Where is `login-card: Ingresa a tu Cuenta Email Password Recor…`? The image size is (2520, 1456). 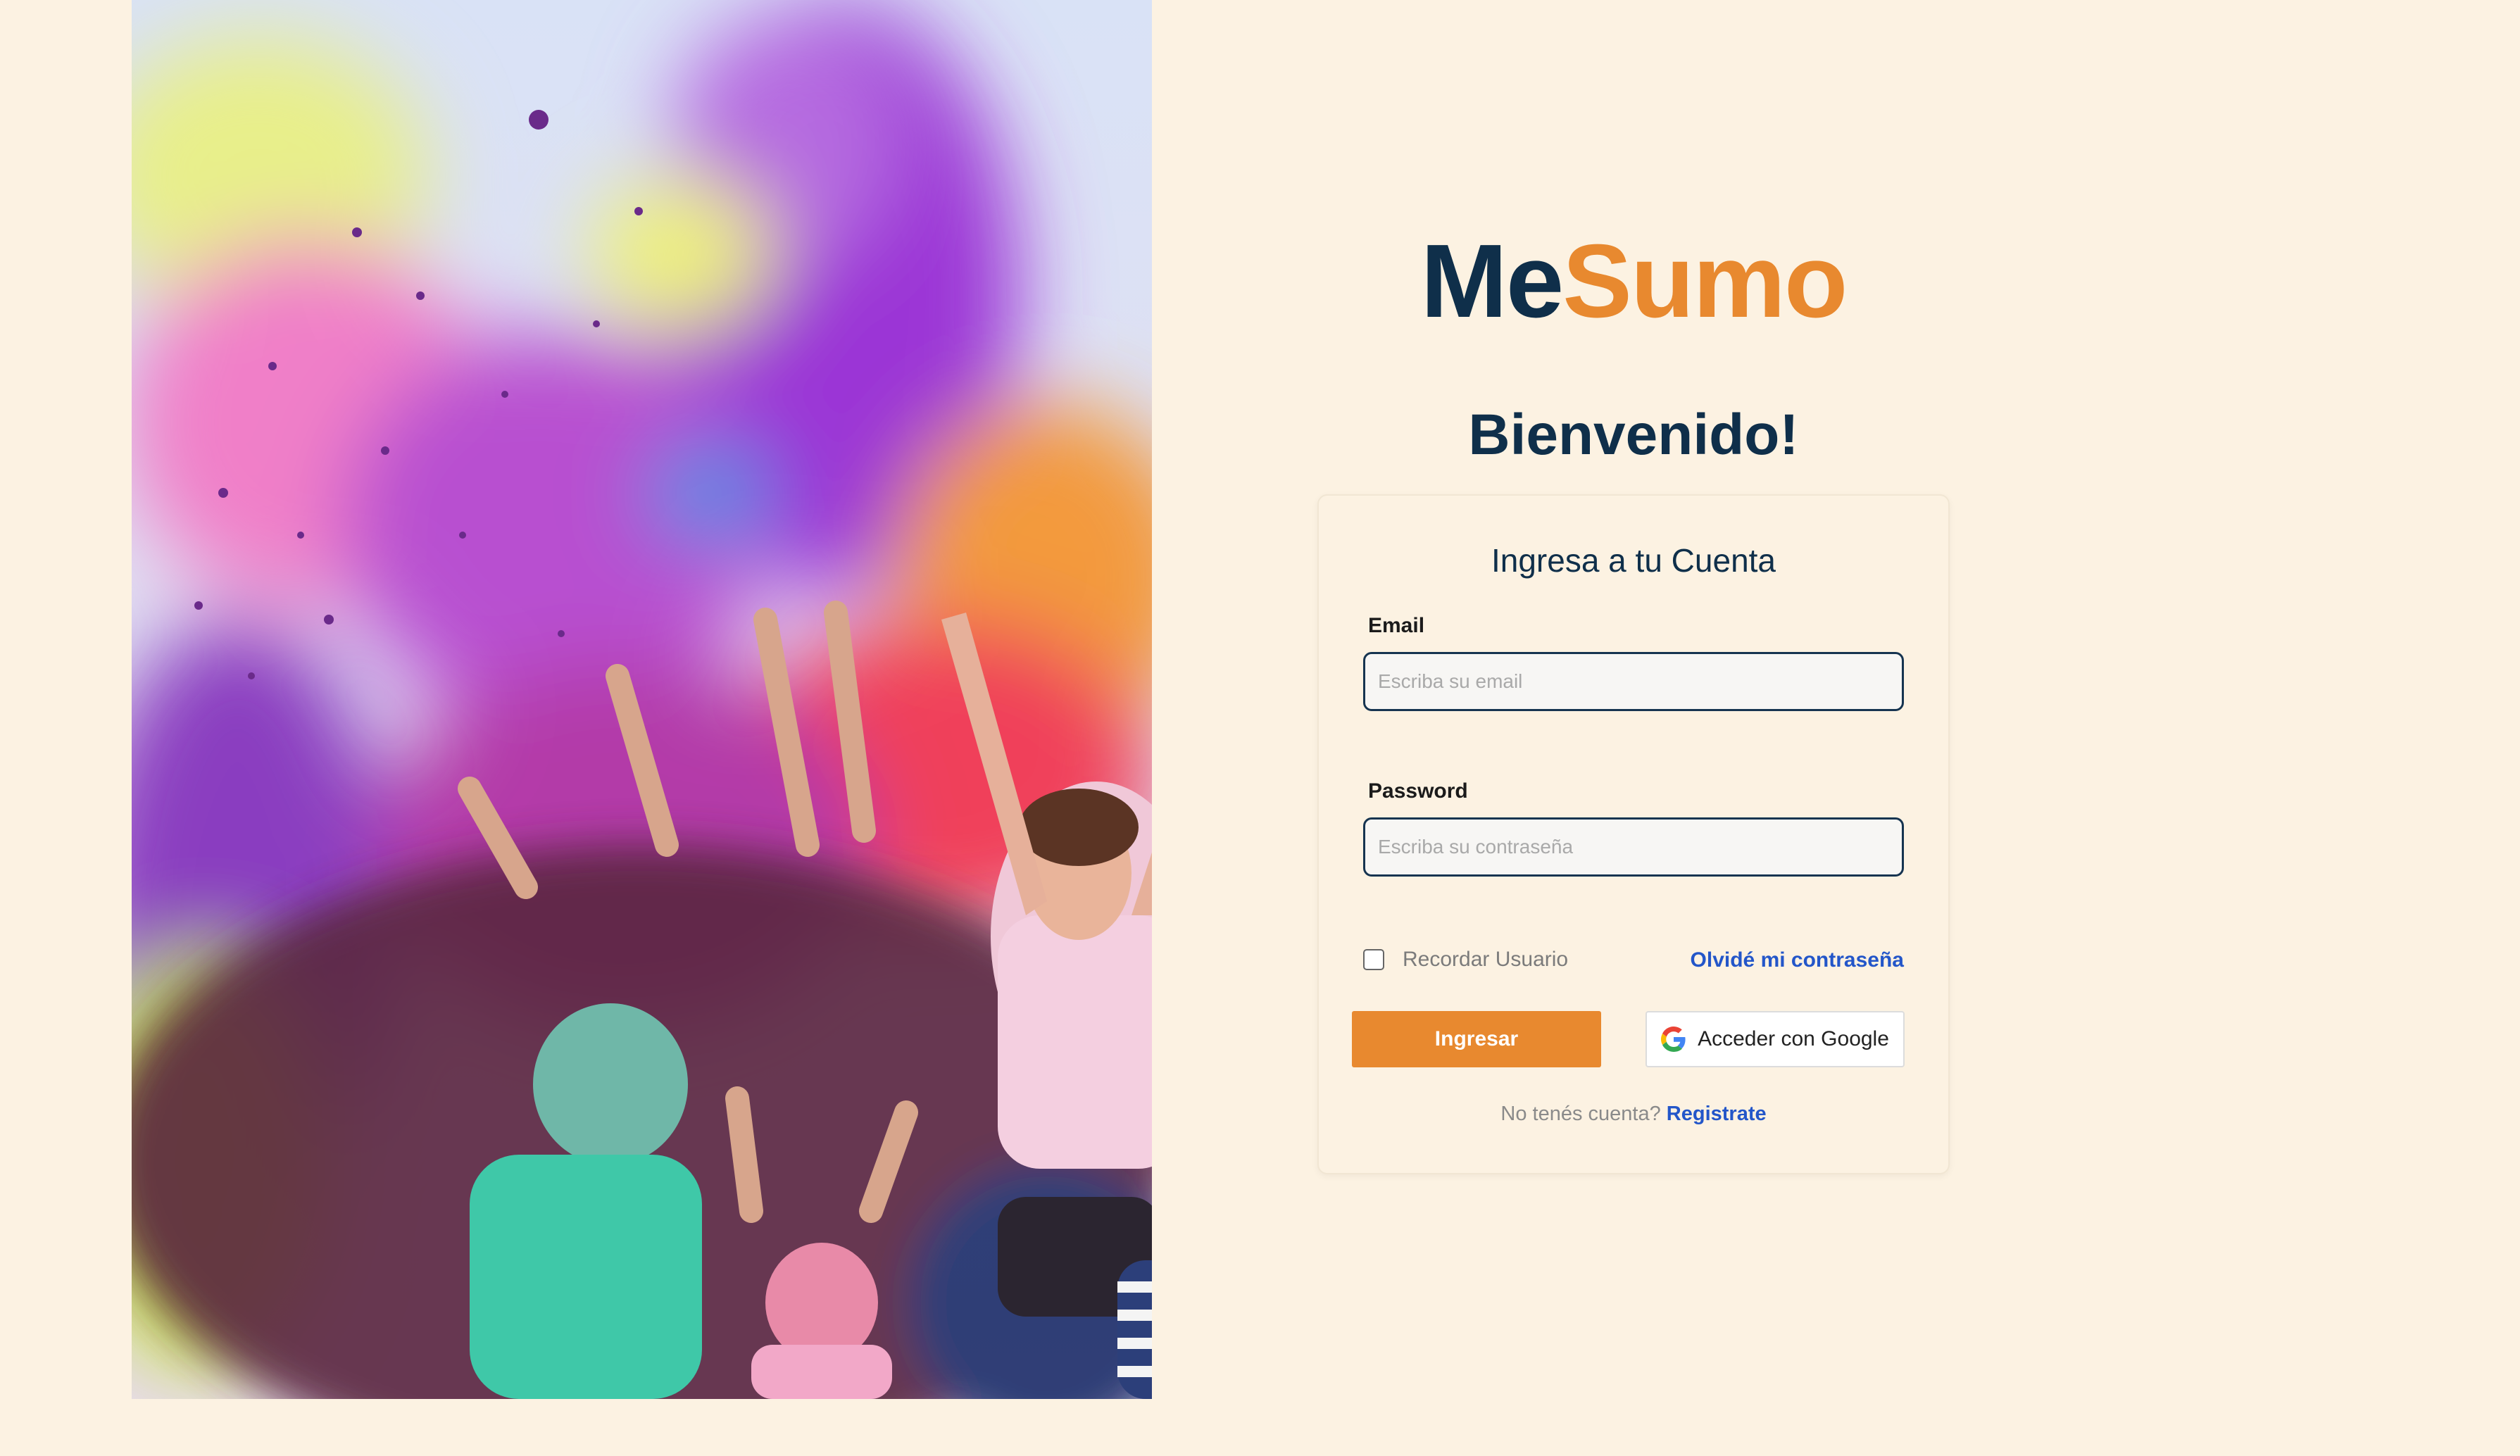
login-card: Ingresa a tu Cuenta Email Password Recor… is located at coordinates (1634, 834).